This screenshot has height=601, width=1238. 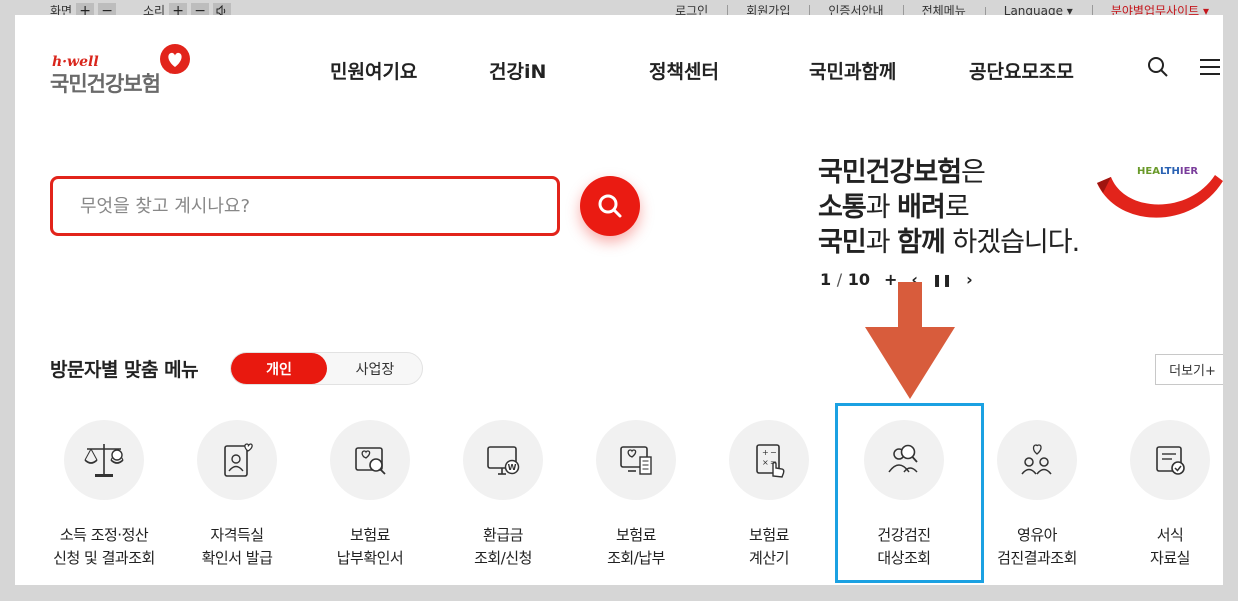 I want to click on page-current: 1, so click(x=826, y=279).